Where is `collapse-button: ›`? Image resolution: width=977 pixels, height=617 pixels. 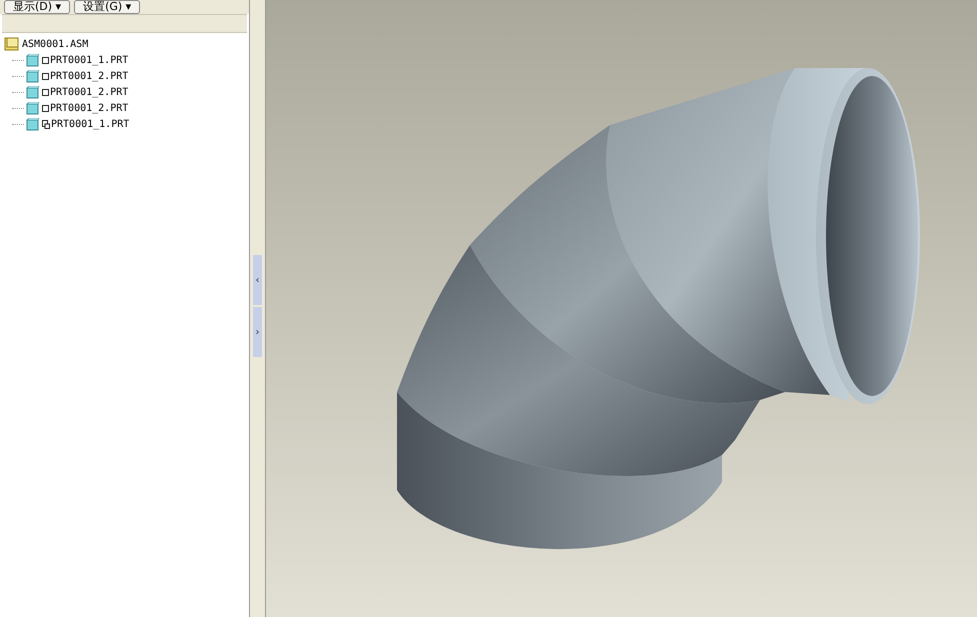
collapse-button: › is located at coordinates (257, 332).